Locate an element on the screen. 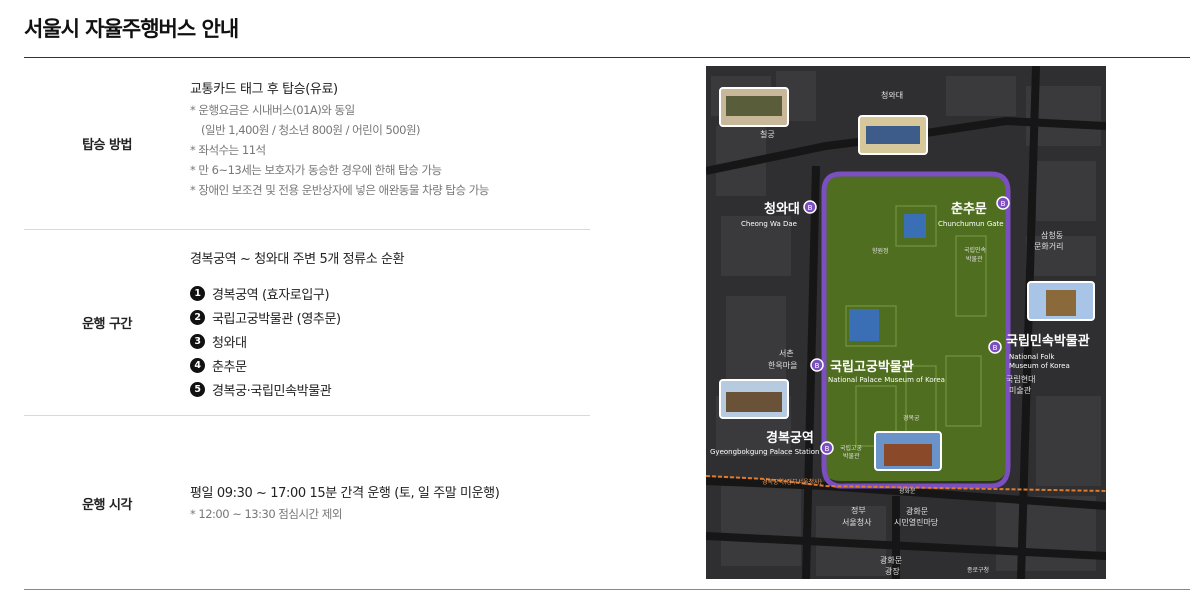 The image size is (1199, 602). stop-item: 5 경복궁·국립민속박물관 is located at coordinates (390, 389).